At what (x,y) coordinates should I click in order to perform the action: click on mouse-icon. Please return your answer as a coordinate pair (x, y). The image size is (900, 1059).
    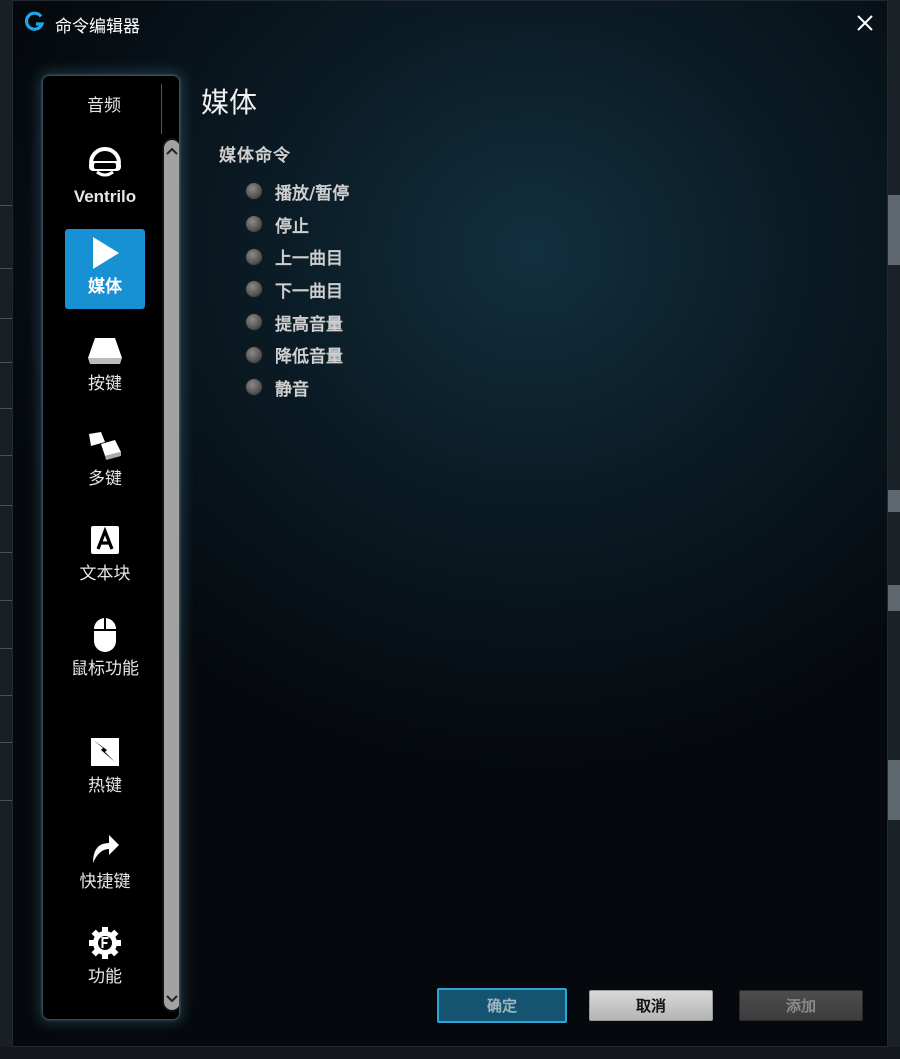
    Looking at the image, I should click on (105, 635).